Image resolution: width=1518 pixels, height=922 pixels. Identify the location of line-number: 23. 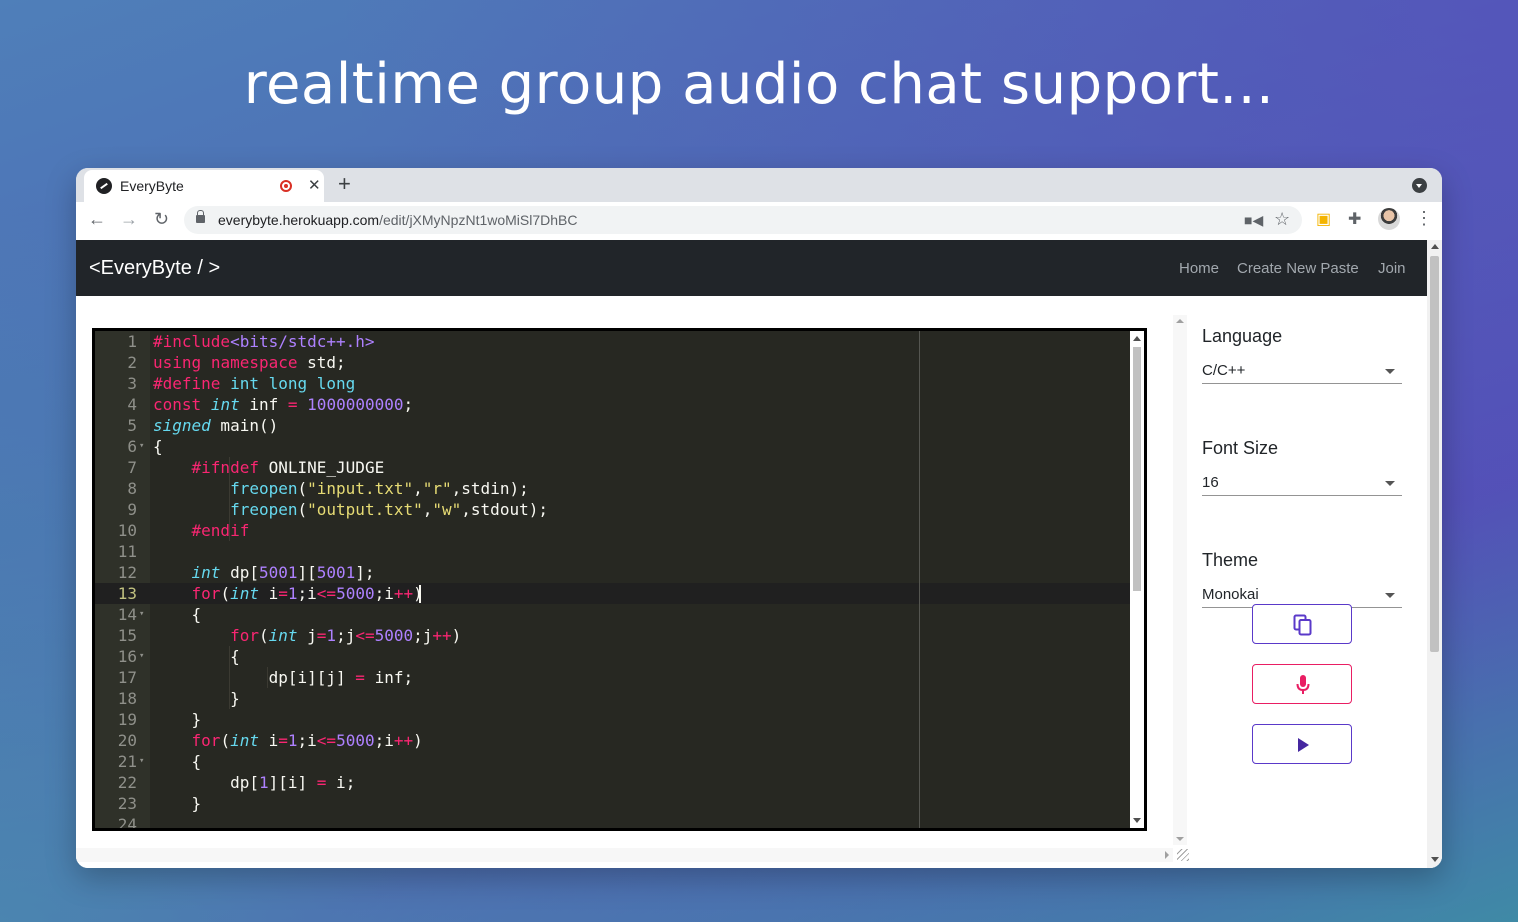
(127, 803).